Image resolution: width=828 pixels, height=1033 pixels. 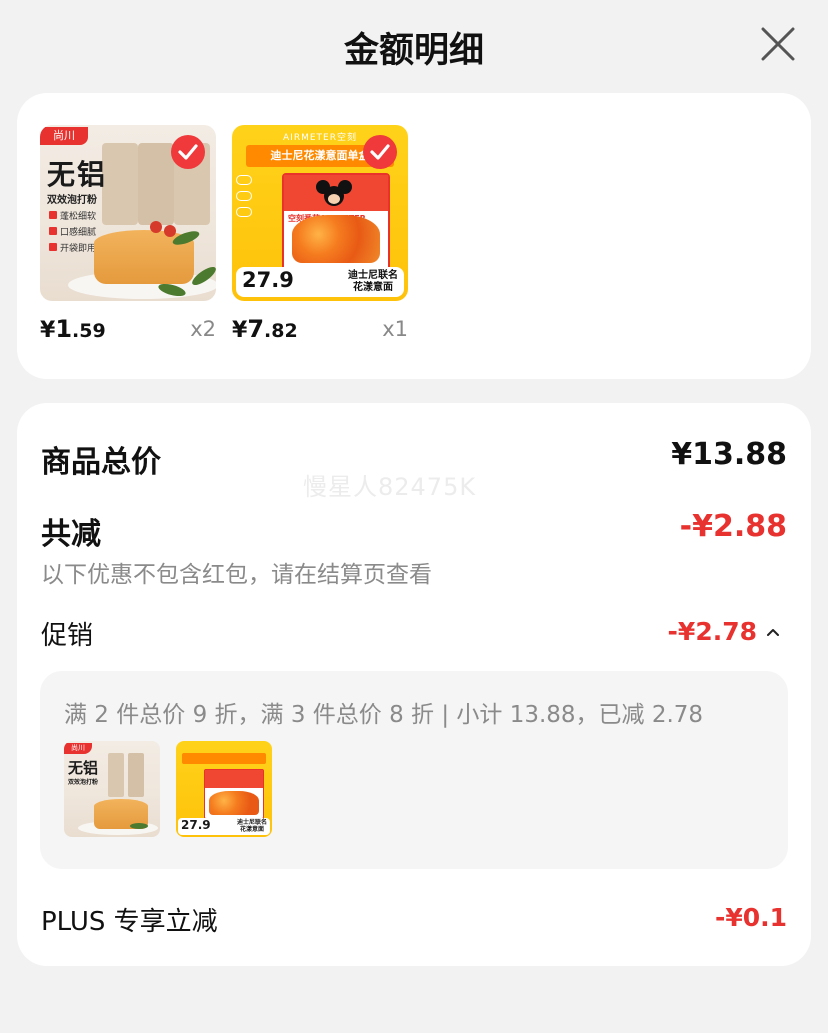 What do you see at coordinates (129, 922) in the screenshot?
I see `plus-discount-label: PLUS 专享立减` at bounding box center [129, 922].